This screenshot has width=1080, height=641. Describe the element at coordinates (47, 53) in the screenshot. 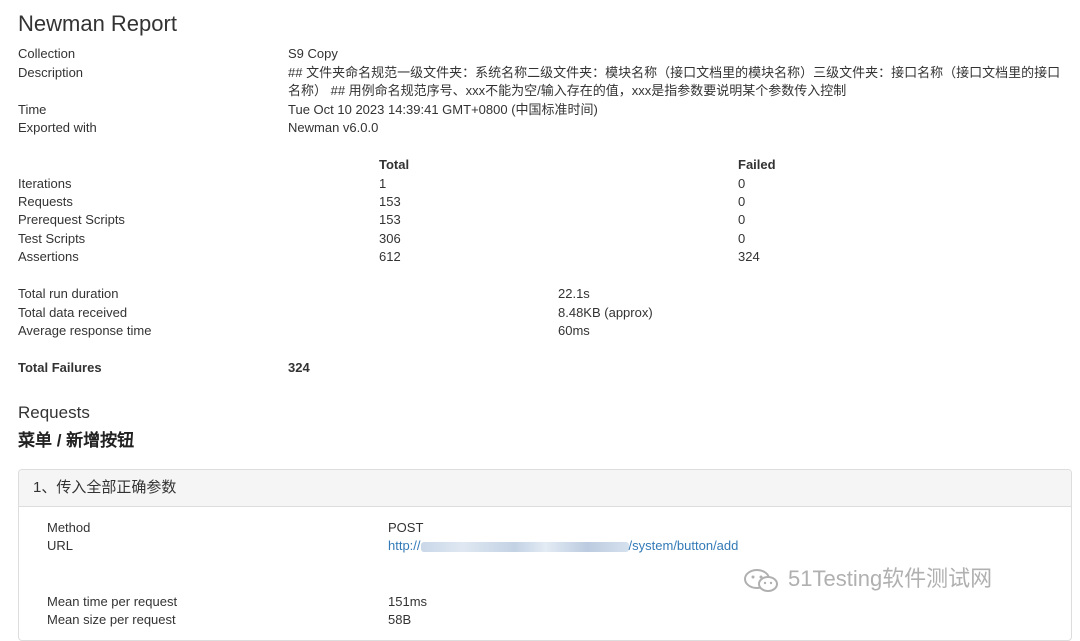

I see `collection-label: Collection` at that location.